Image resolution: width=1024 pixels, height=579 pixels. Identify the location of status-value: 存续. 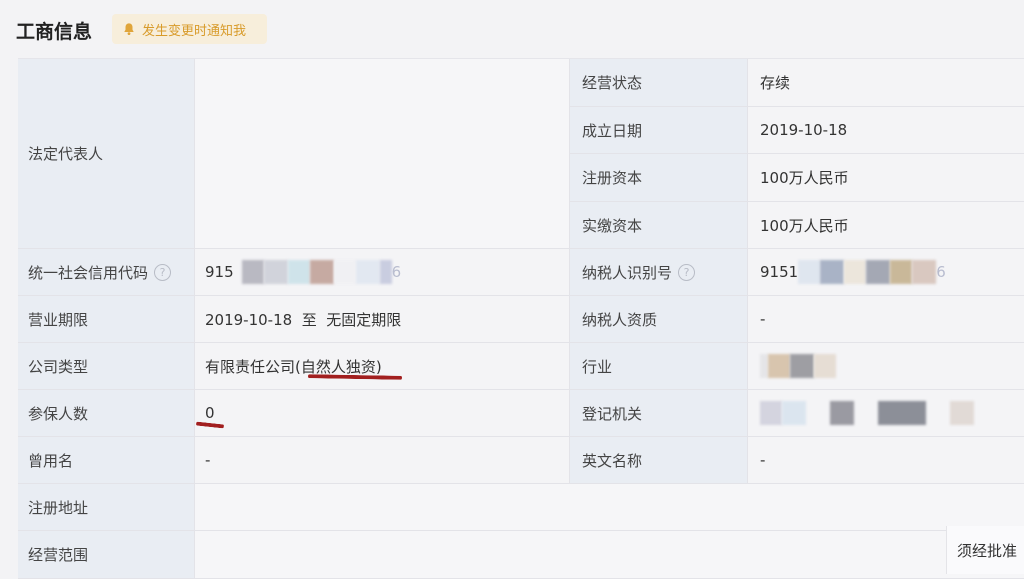
(886, 83).